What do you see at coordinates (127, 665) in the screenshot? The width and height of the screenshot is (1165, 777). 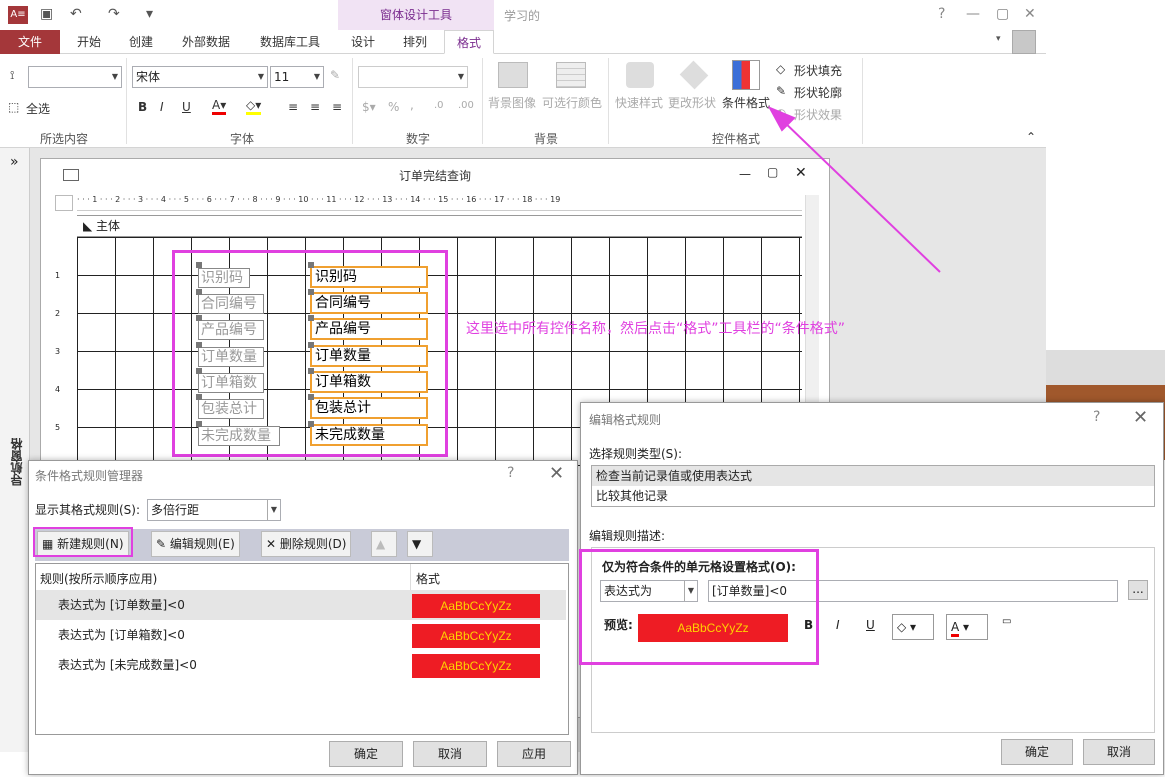 I see `rule-text: 表达式为 [未完成数量]<0` at bounding box center [127, 665].